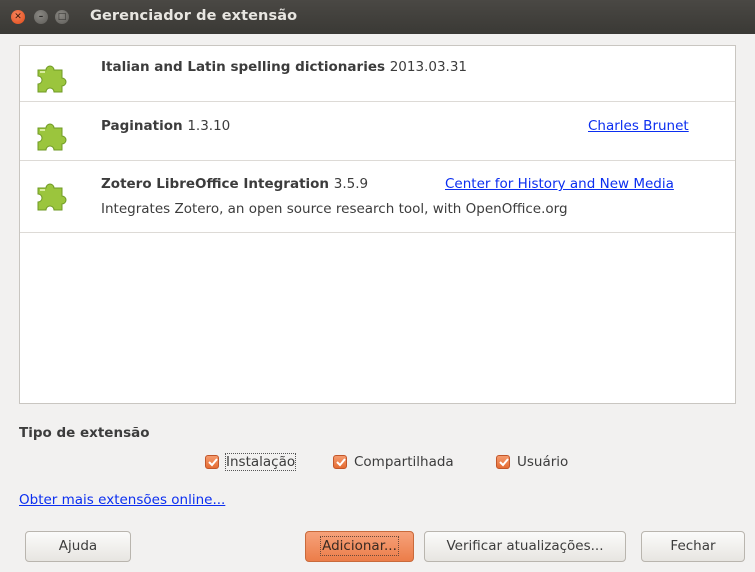 The image size is (755, 572). I want to click on checkbox-user: Usuário, so click(532, 462).